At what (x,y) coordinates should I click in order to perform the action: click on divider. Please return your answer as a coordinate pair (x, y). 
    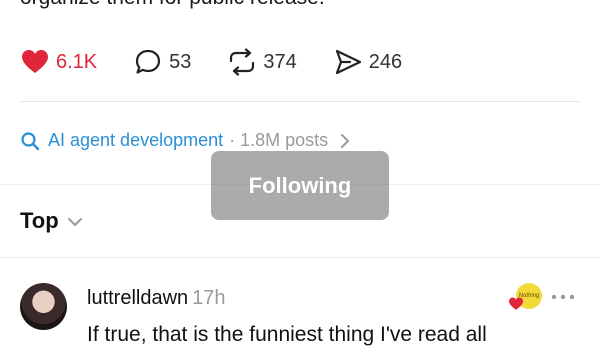
    Looking at the image, I should click on (300, 101).